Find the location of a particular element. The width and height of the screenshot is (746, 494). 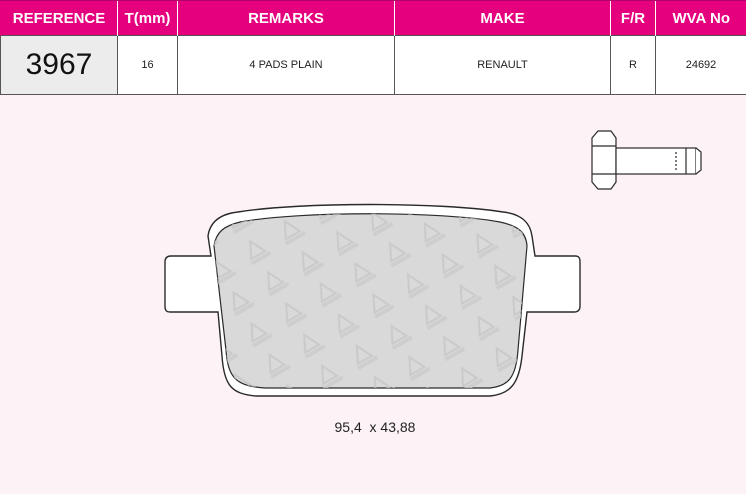

header-reference: REFERENCE is located at coordinates (59, 18).